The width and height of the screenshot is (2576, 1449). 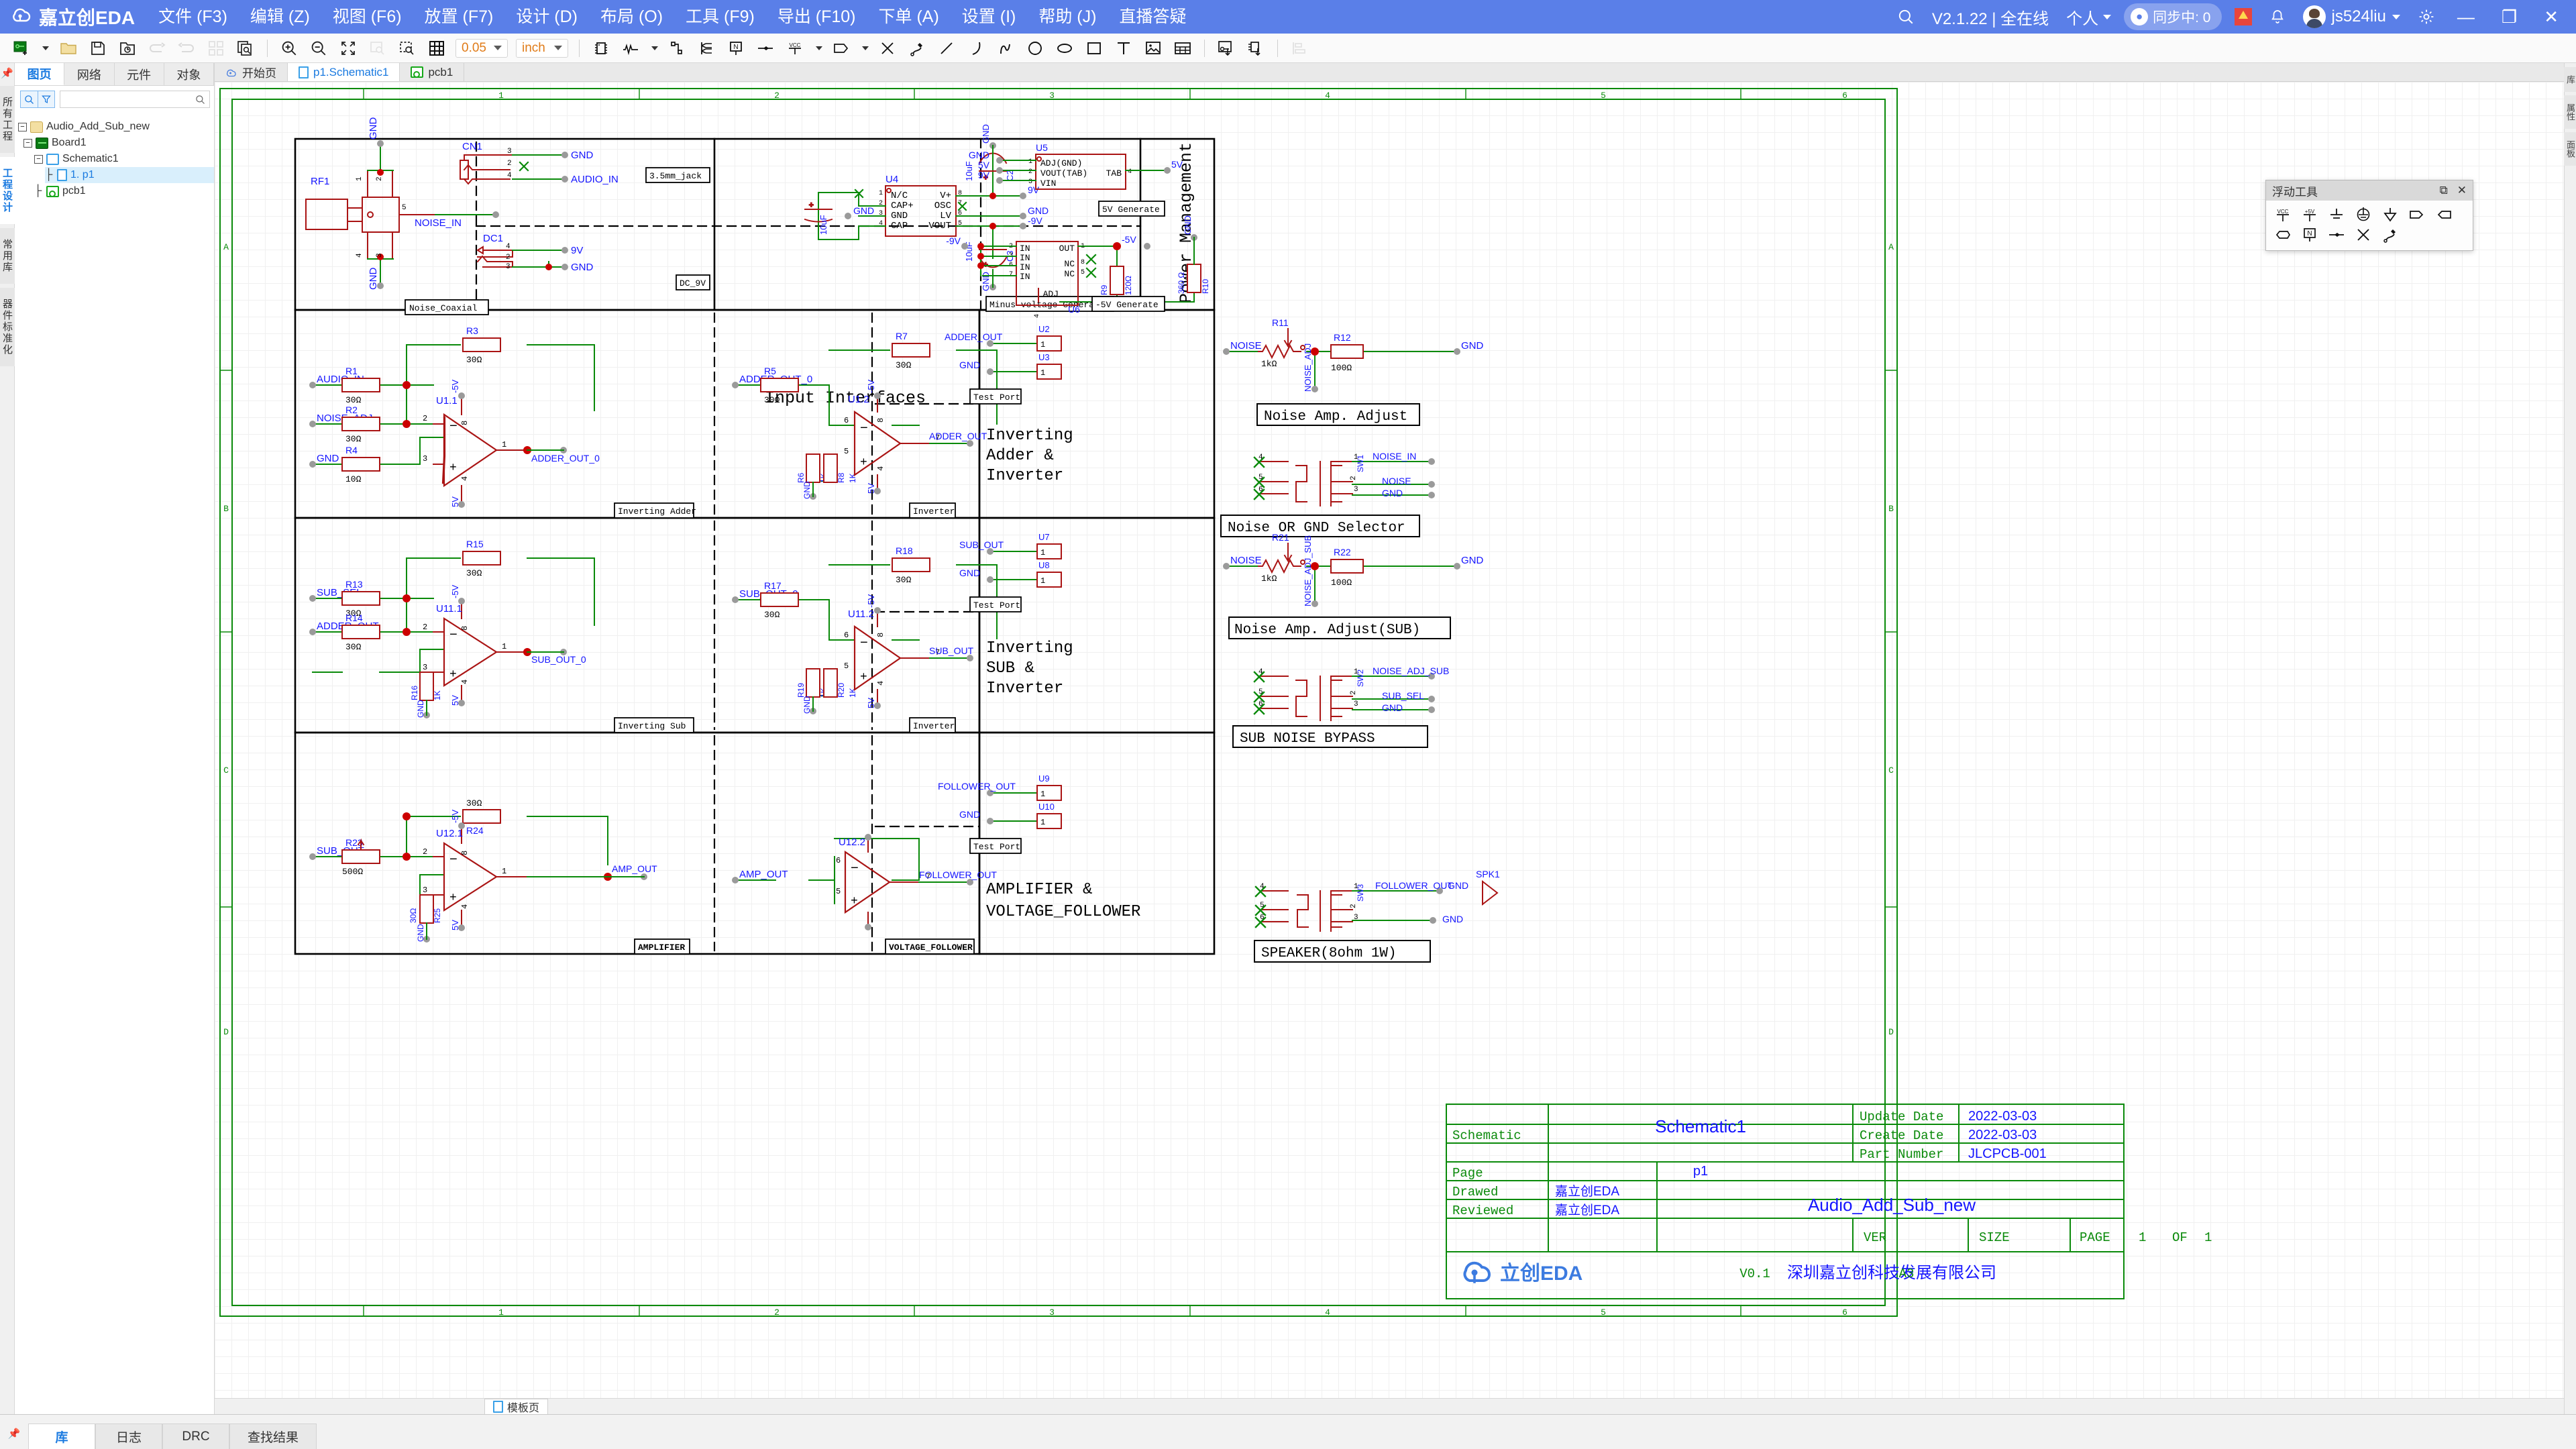 I want to click on component-icon, so click(x=601, y=48).